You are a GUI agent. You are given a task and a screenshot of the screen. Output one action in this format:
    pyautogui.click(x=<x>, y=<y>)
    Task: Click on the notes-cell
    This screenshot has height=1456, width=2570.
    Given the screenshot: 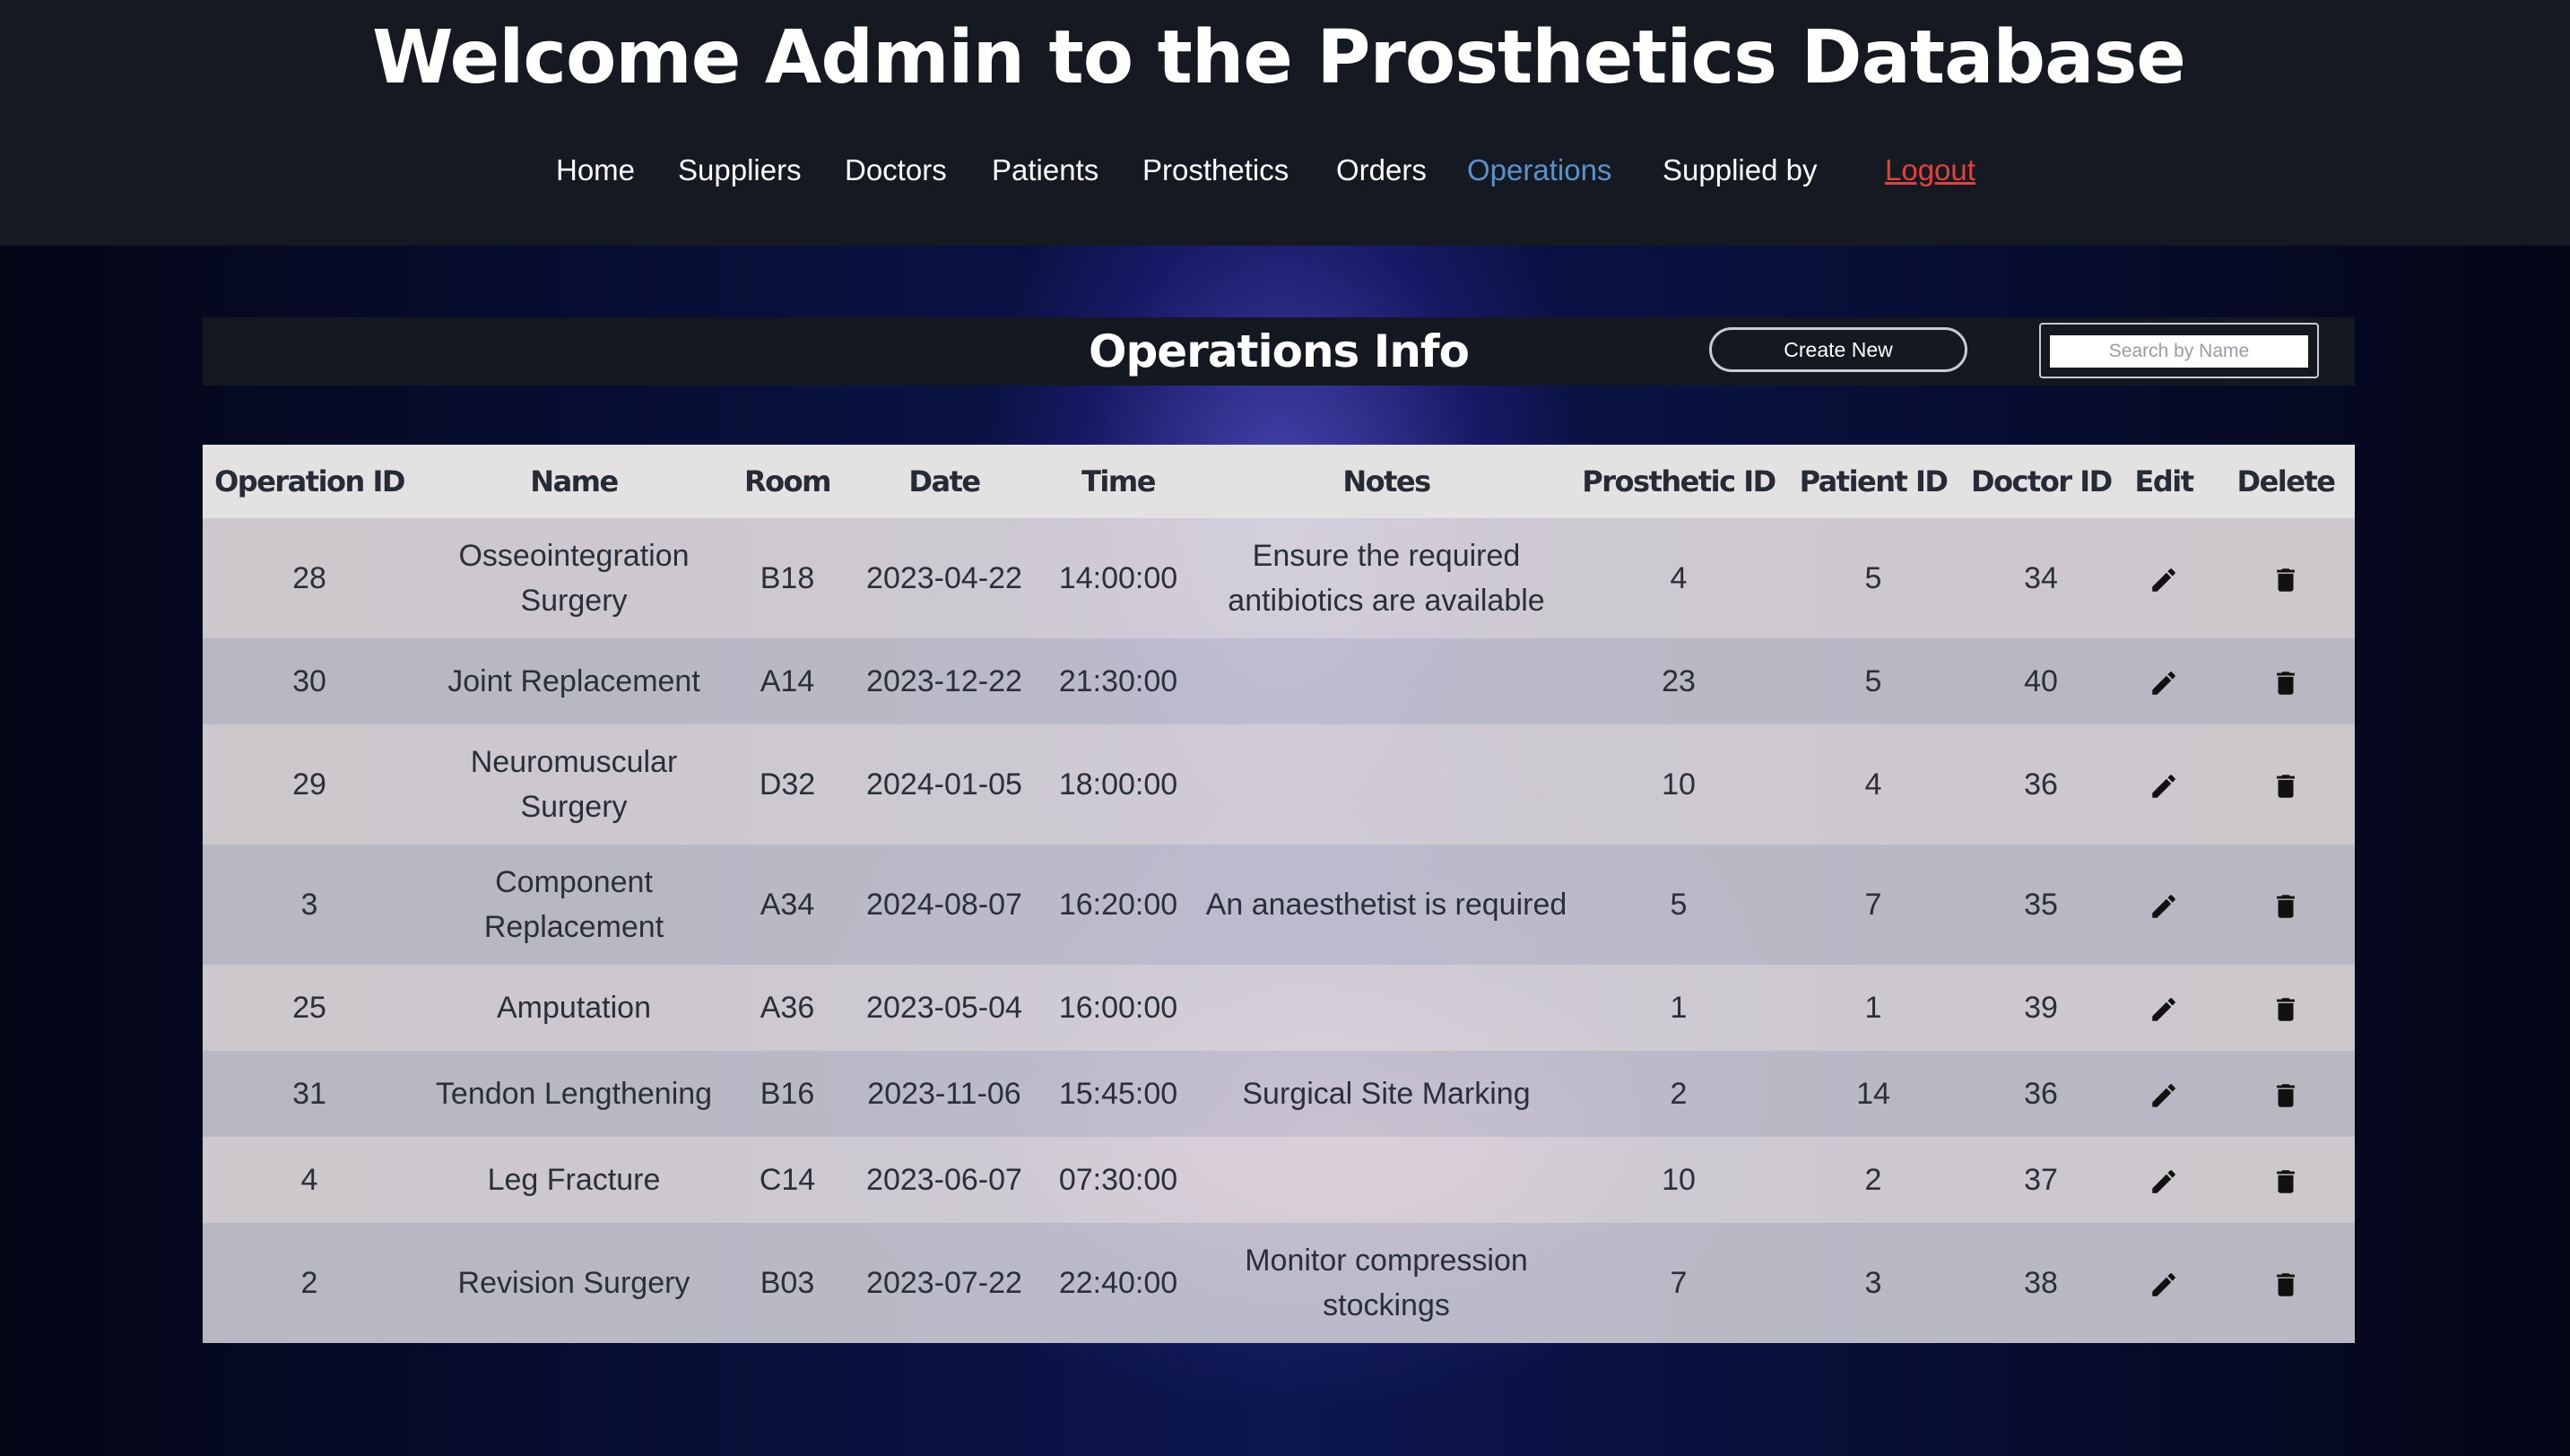 What is the action you would take?
    pyautogui.click(x=1386, y=785)
    